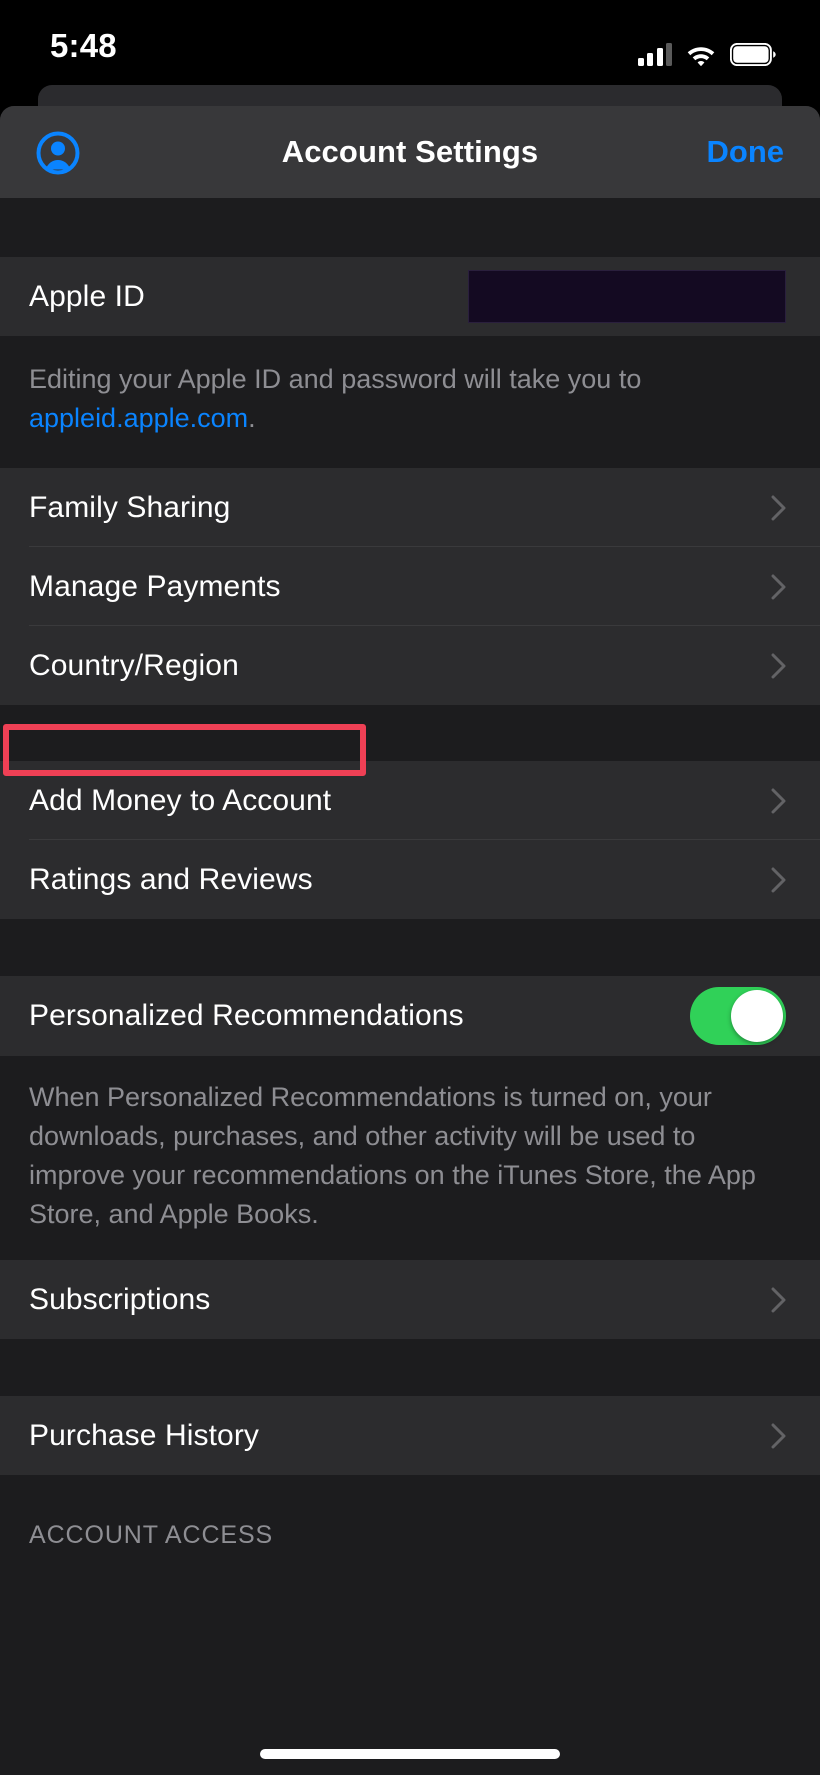 The image size is (820, 1775). I want to click on apple-id-label: Apple ID, so click(87, 296).